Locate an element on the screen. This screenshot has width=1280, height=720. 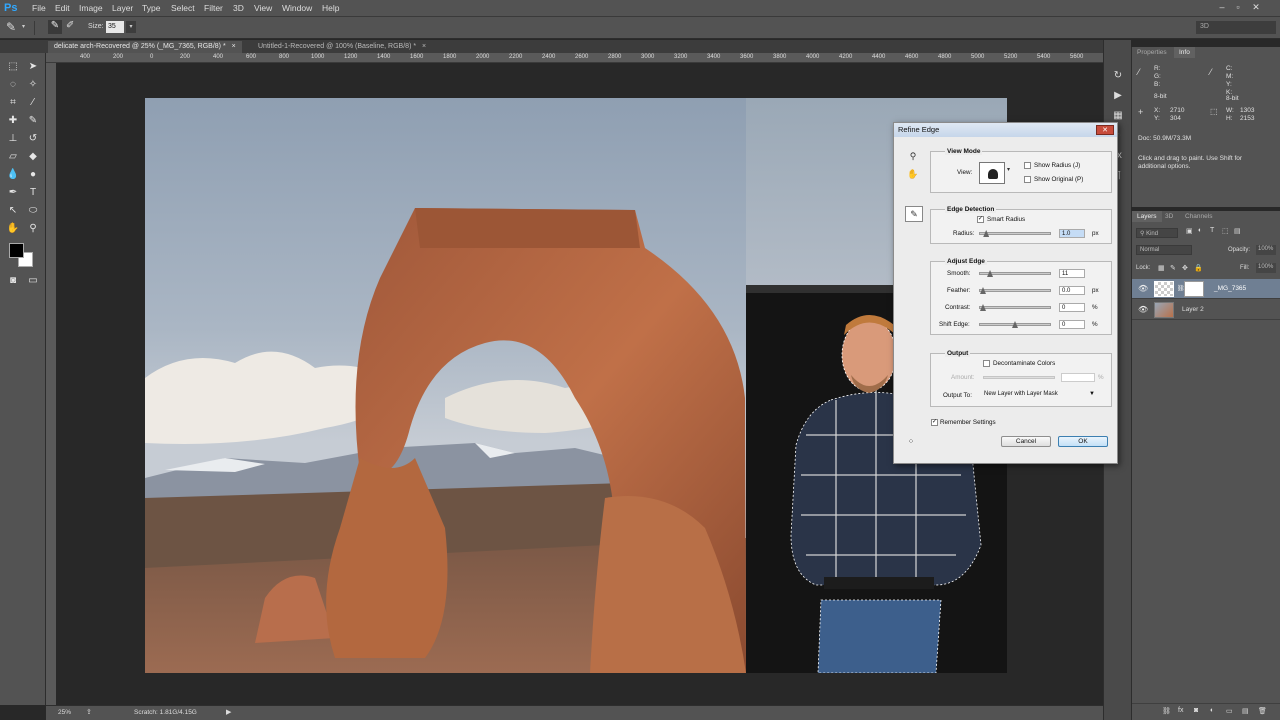
view-dropdown-icon: ▾ is located at coordinates (1008, 169).